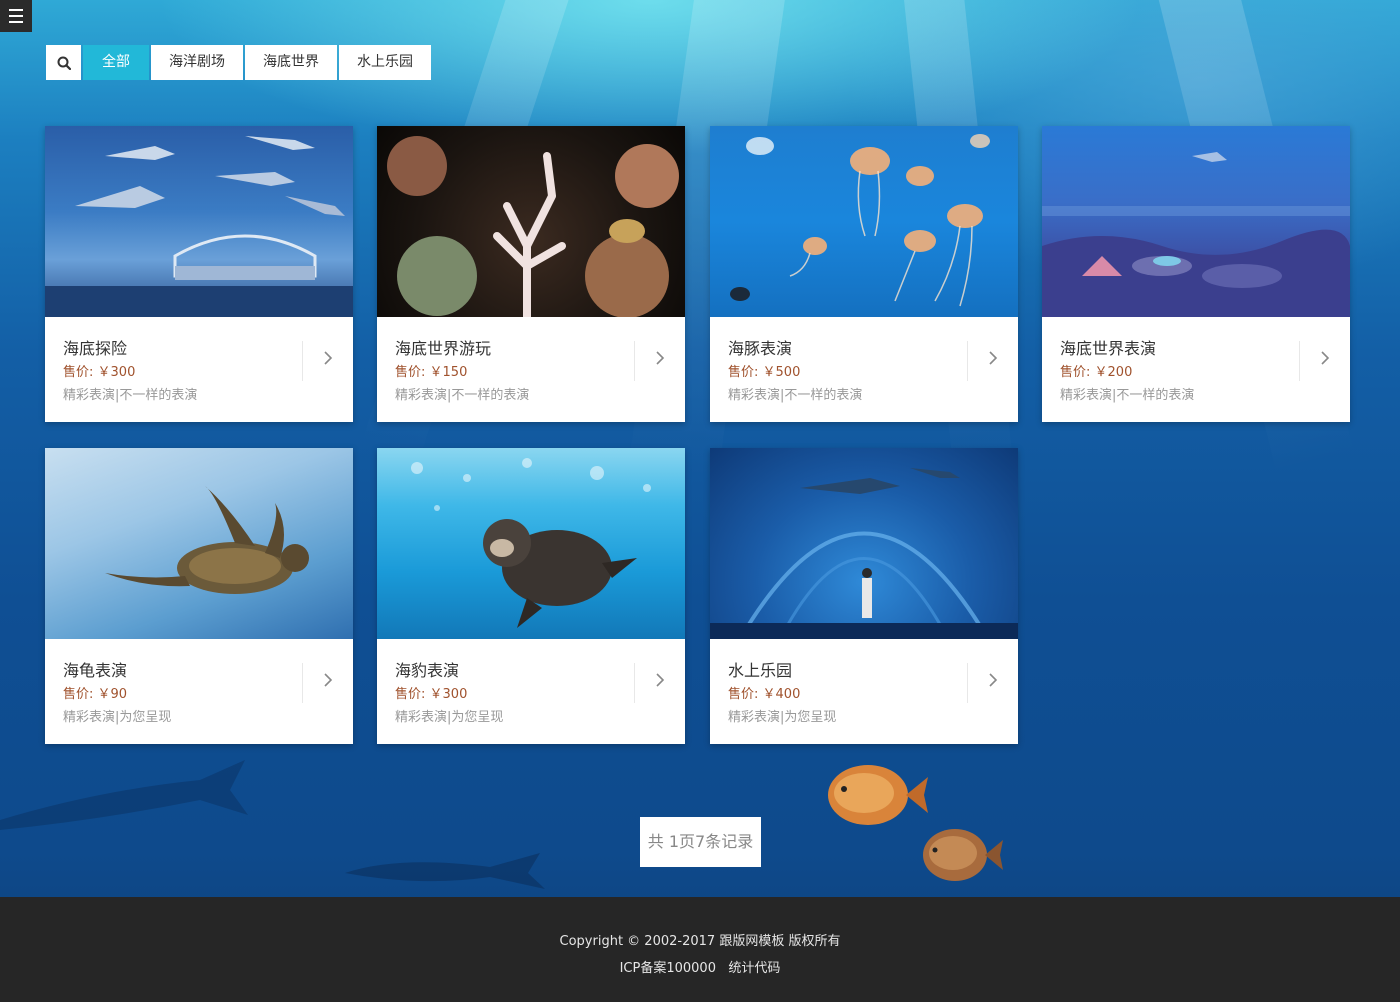  Describe the element at coordinates (116, 62) in the screenshot. I see `tab-all: 全部` at that location.